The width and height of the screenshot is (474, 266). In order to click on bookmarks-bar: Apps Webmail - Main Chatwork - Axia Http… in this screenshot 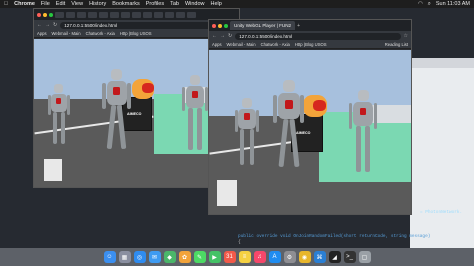, I will do `click(310, 45)`.